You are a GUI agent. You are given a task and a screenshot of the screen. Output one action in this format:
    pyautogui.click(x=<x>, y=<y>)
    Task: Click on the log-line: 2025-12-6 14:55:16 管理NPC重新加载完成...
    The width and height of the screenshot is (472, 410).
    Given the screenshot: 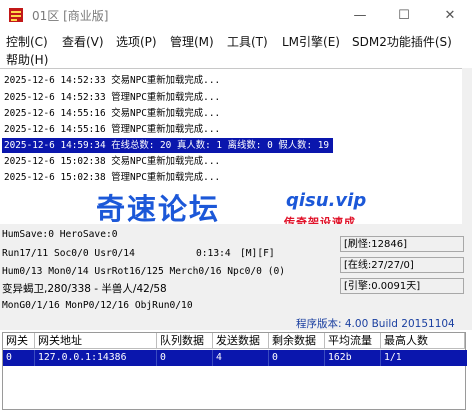 What is the action you would take?
    pyautogui.click(x=112, y=129)
    